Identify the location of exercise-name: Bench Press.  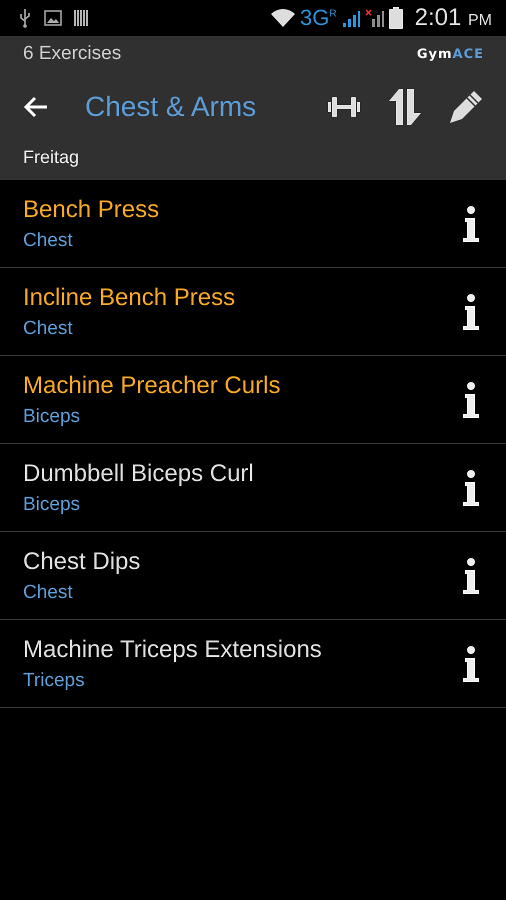
(91, 210).